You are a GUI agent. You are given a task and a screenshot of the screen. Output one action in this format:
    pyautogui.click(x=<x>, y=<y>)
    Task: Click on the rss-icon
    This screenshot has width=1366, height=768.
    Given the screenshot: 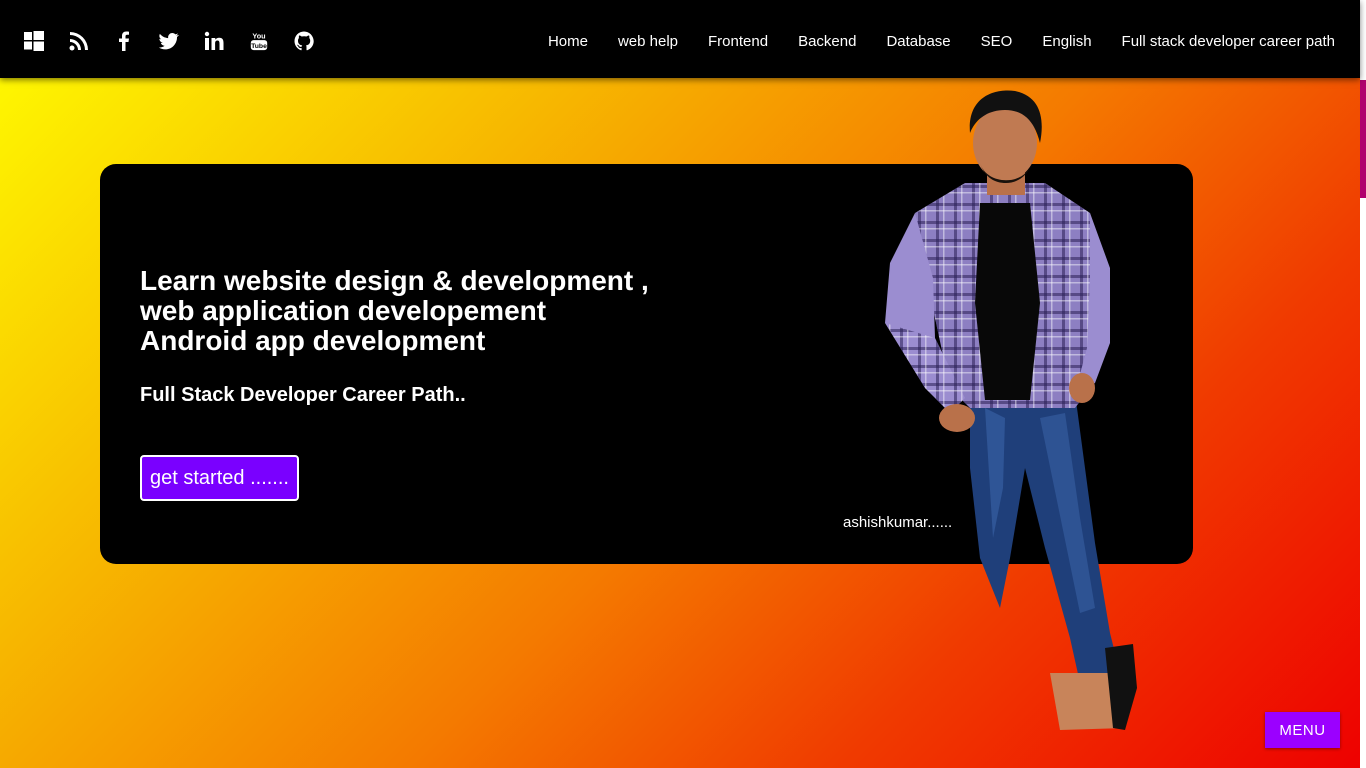 What is the action you would take?
    pyautogui.click(x=79, y=41)
    